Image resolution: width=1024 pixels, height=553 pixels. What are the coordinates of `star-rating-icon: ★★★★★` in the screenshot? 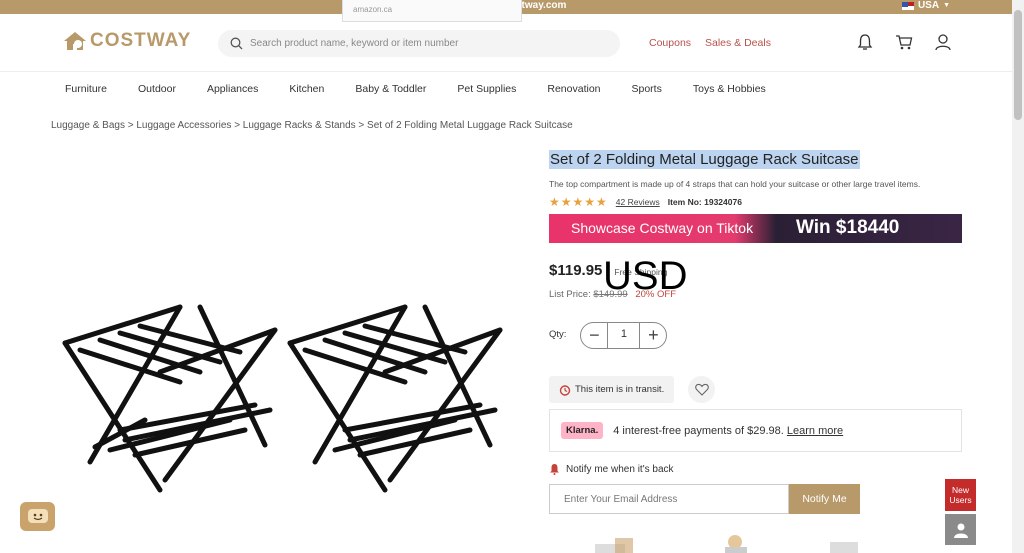 It's located at (578, 202).